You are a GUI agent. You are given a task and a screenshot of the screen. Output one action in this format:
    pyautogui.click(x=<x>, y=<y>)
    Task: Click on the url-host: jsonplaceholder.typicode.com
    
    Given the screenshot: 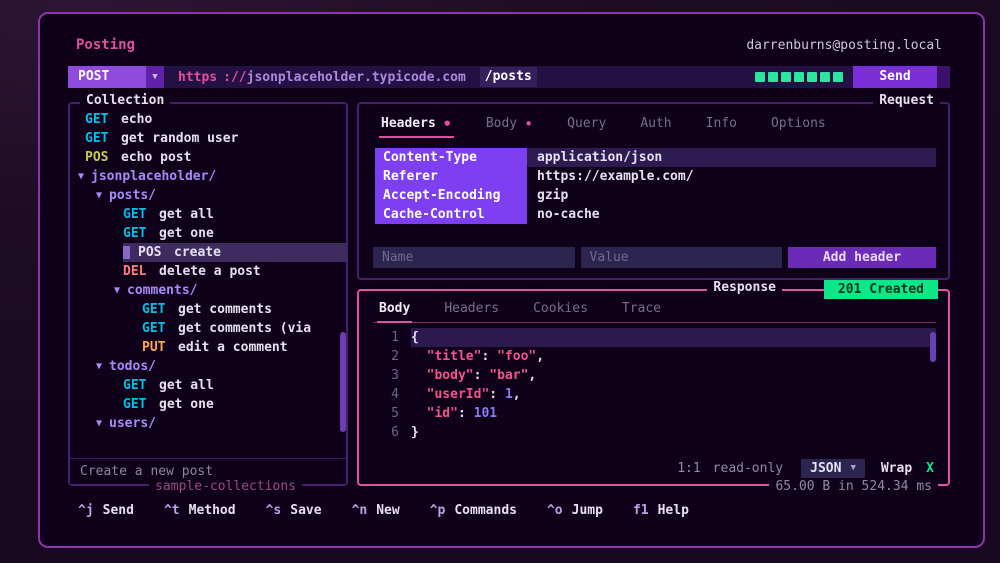 What is the action you would take?
    pyautogui.click(x=356, y=77)
    